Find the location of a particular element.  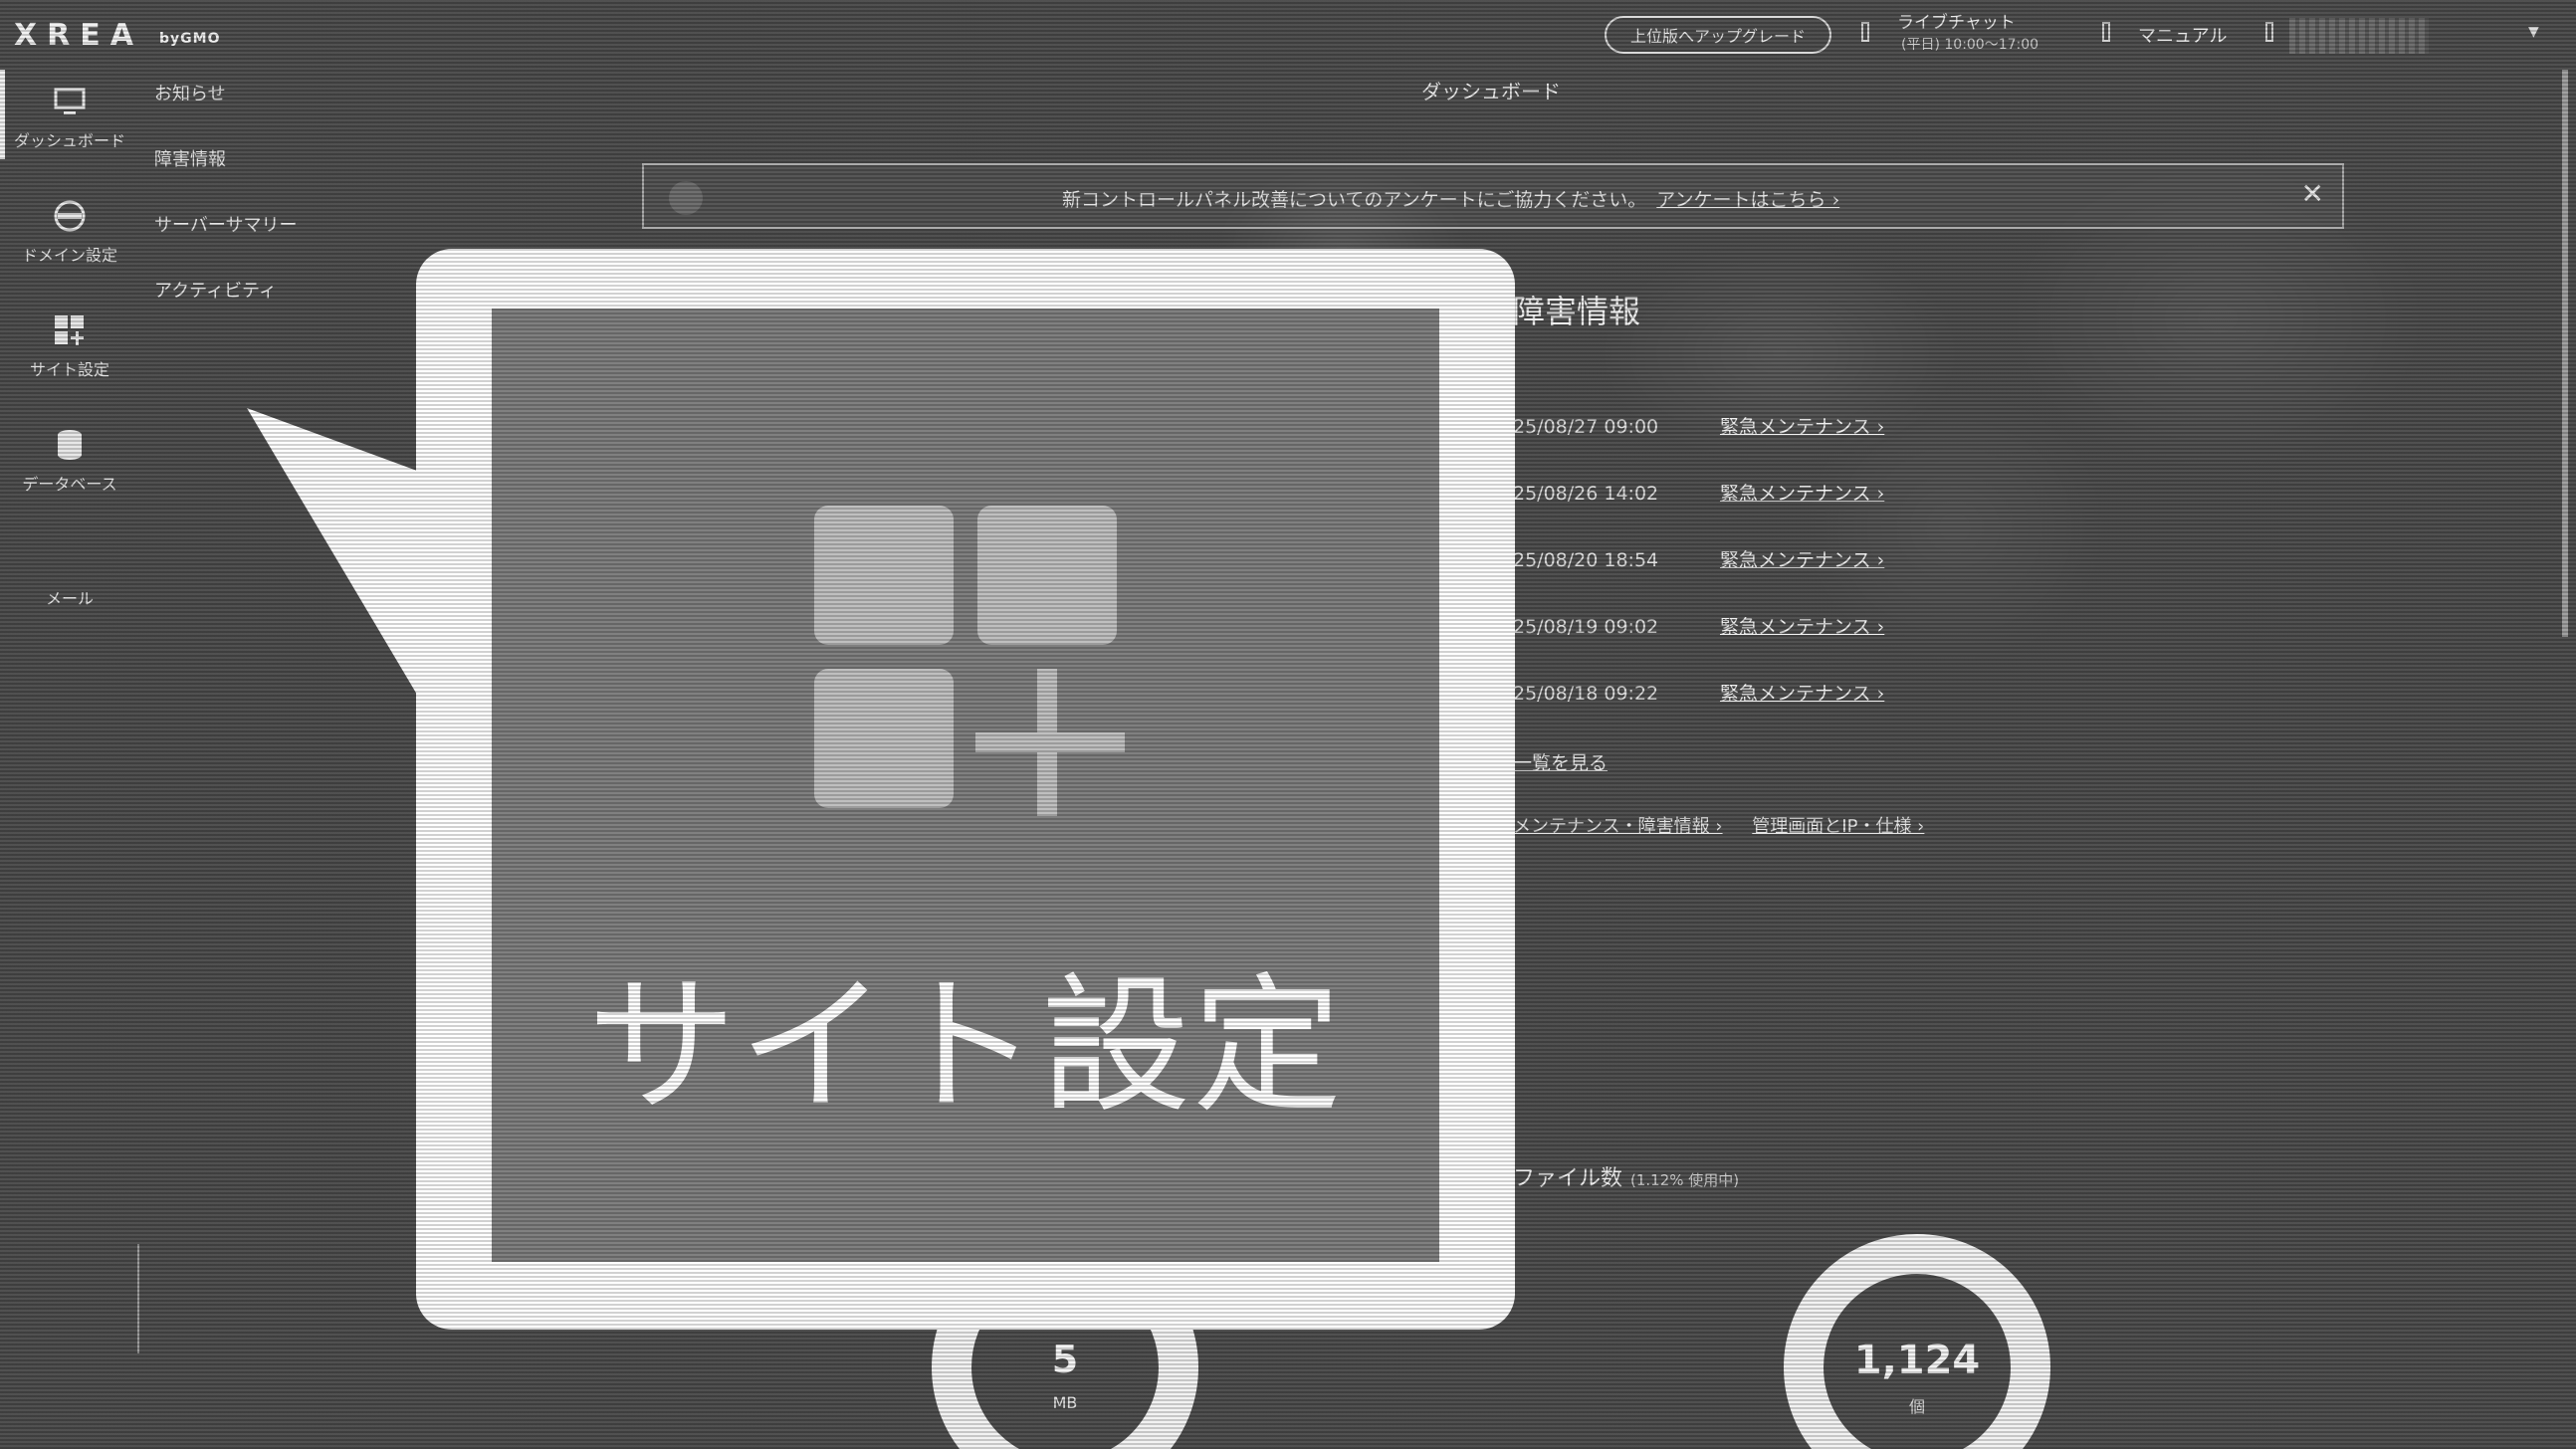

sidebar-item-label: データベース is located at coordinates (69, 484).